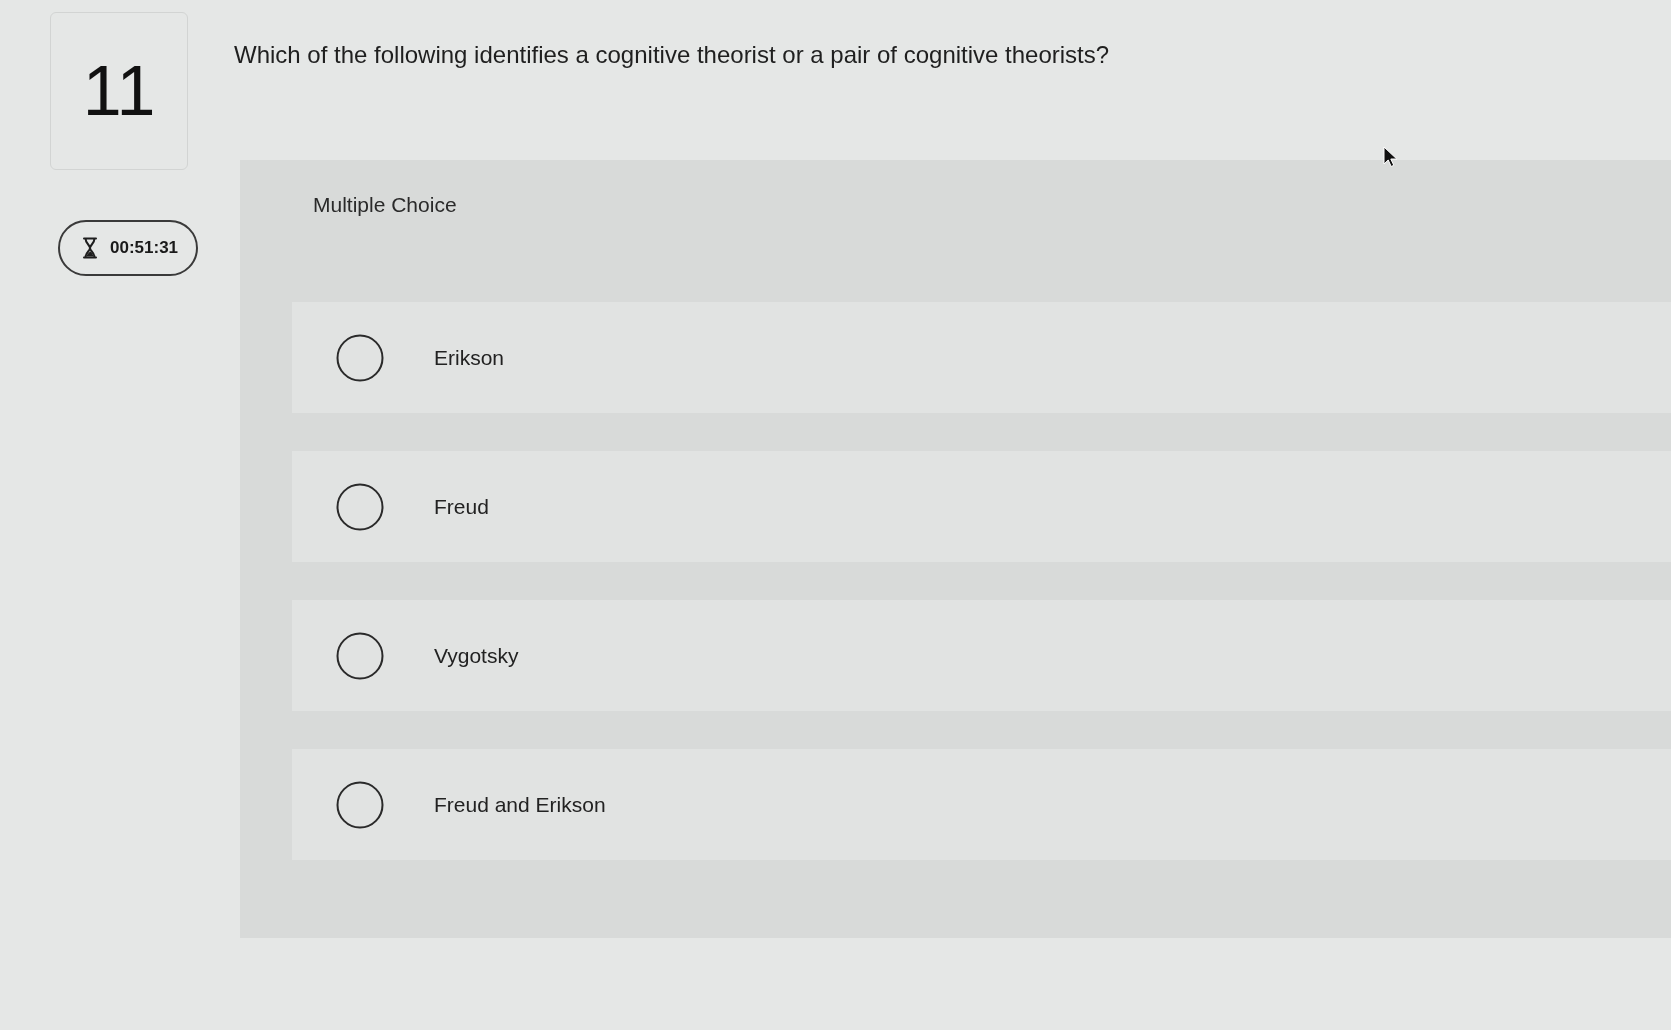 The image size is (1671, 1030). What do you see at coordinates (385, 205) in the screenshot?
I see `question-type-label: Multiple Choice` at bounding box center [385, 205].